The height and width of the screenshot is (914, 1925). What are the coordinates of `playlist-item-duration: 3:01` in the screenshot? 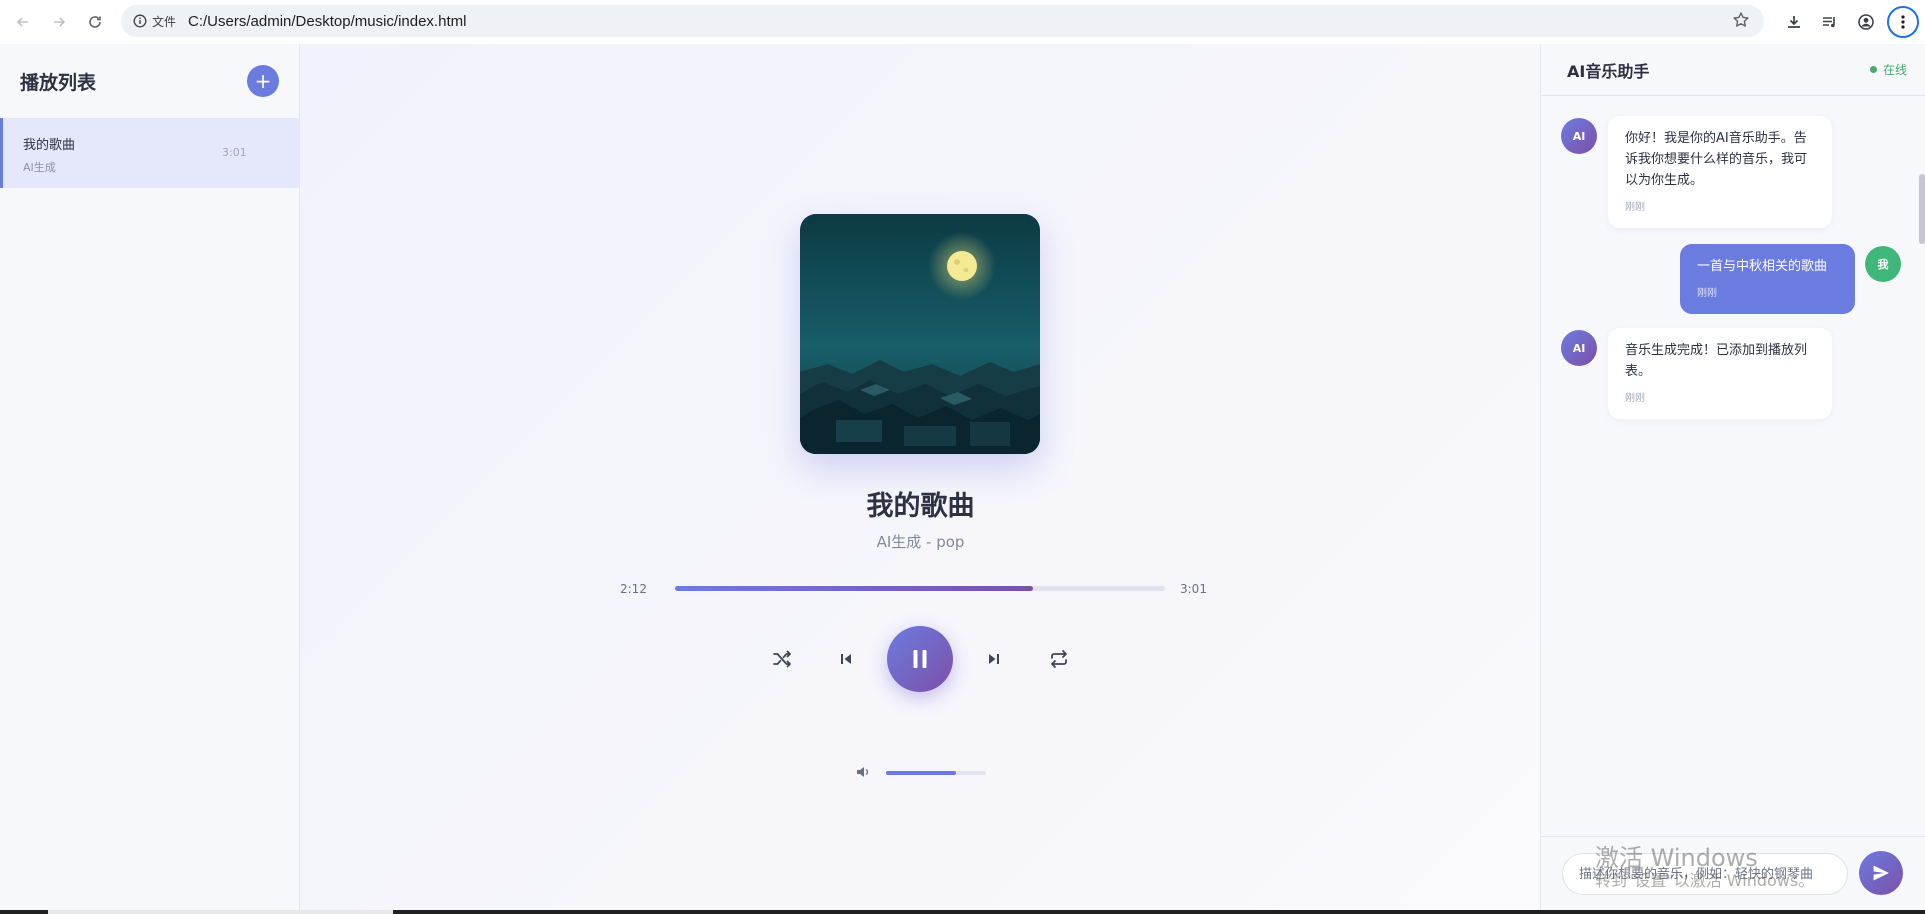 It's located at (234, 152).